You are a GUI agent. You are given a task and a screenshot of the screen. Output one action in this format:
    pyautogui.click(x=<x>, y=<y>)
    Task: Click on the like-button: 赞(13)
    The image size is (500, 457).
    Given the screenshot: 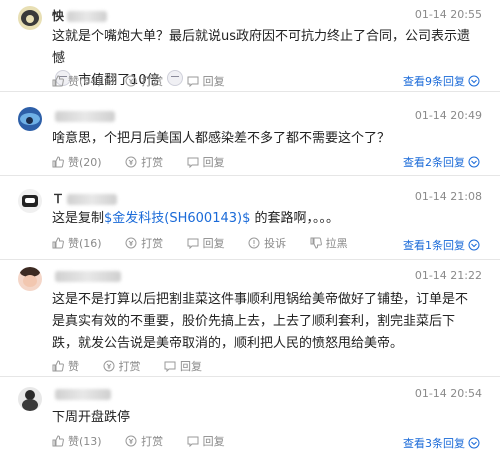 What is the action you would take?
    pyautogui.click(x=77, y=441)
    